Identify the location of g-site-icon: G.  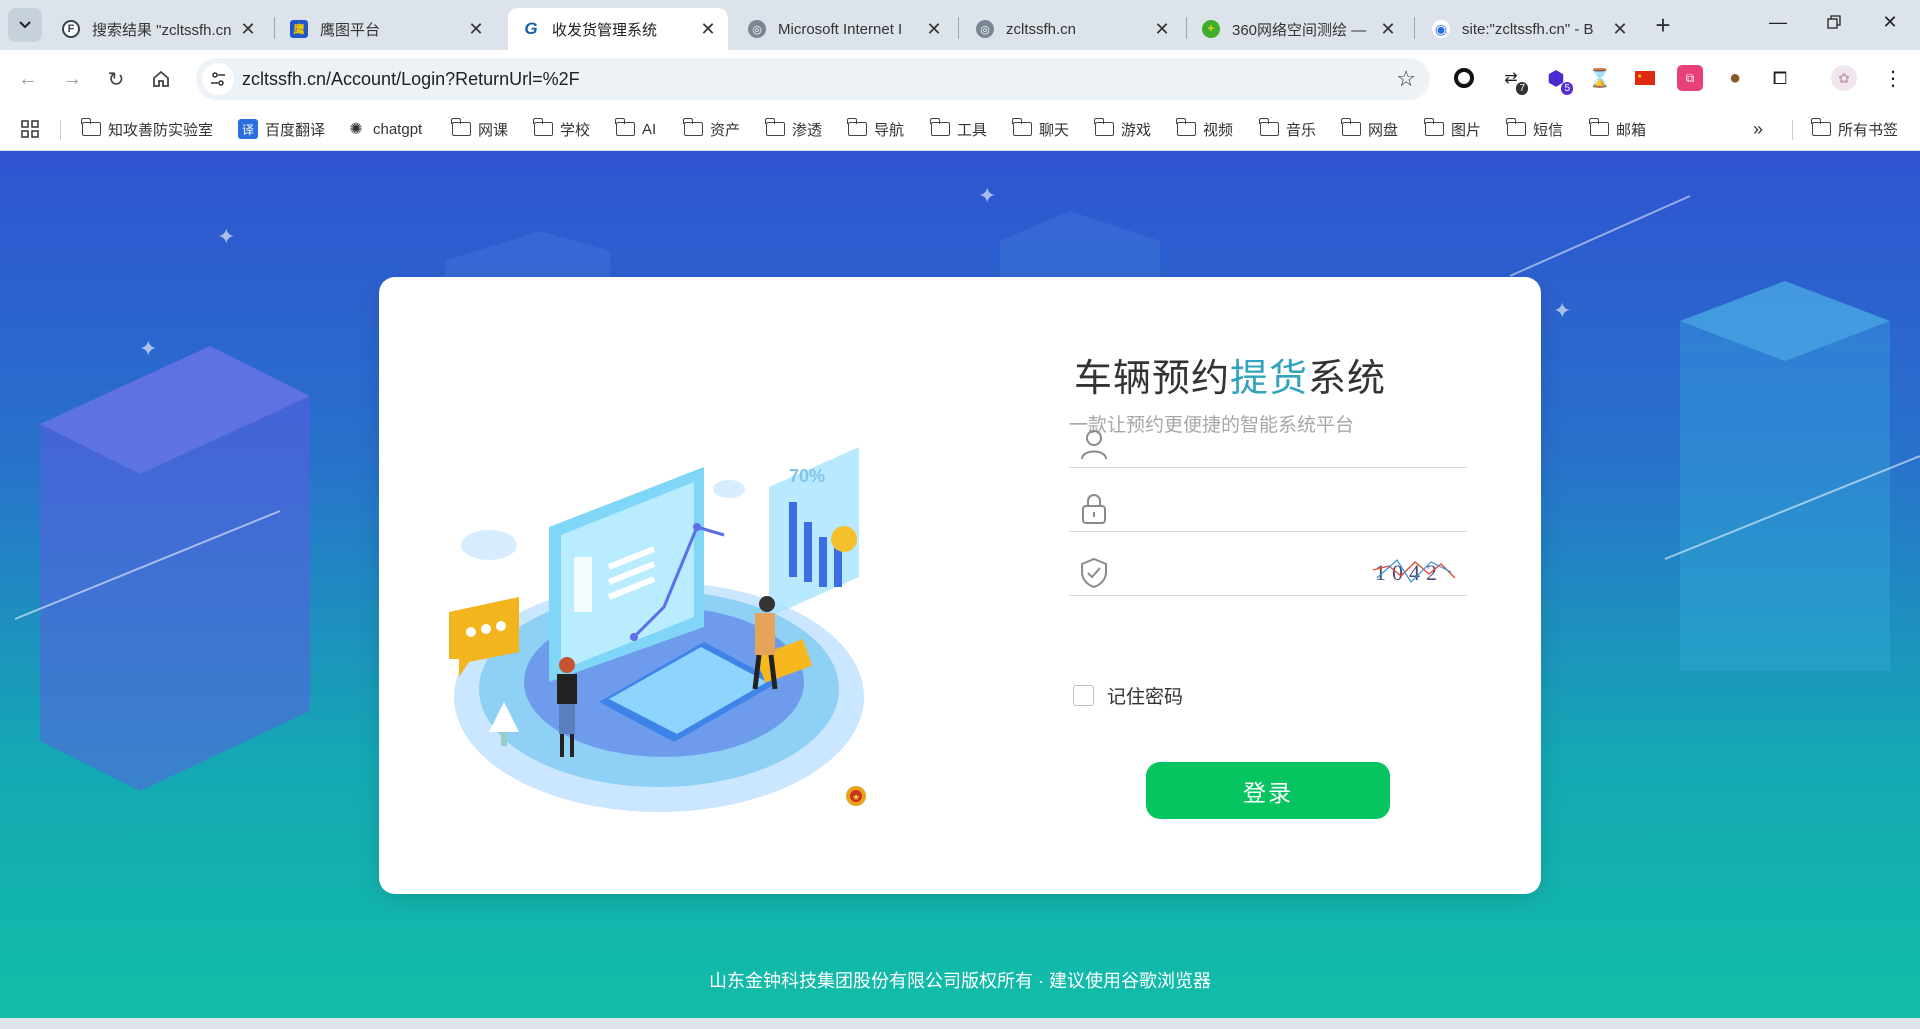
(531, 28).